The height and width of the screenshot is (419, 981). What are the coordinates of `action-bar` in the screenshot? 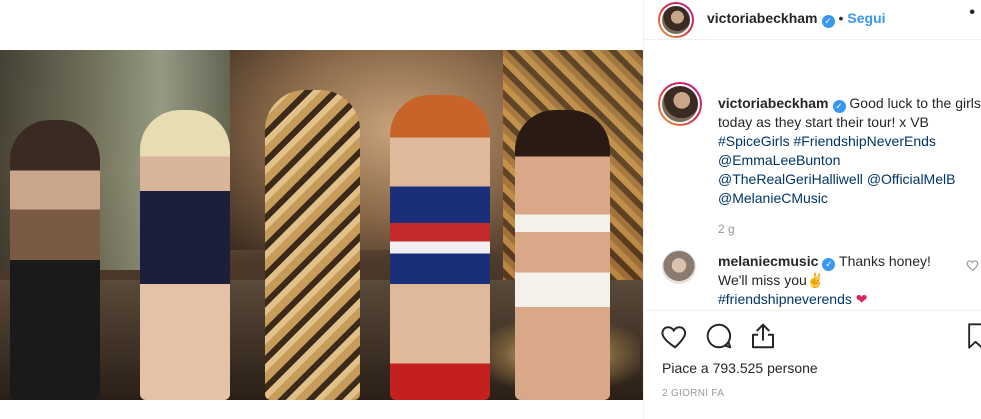 It's located at (812, 335).